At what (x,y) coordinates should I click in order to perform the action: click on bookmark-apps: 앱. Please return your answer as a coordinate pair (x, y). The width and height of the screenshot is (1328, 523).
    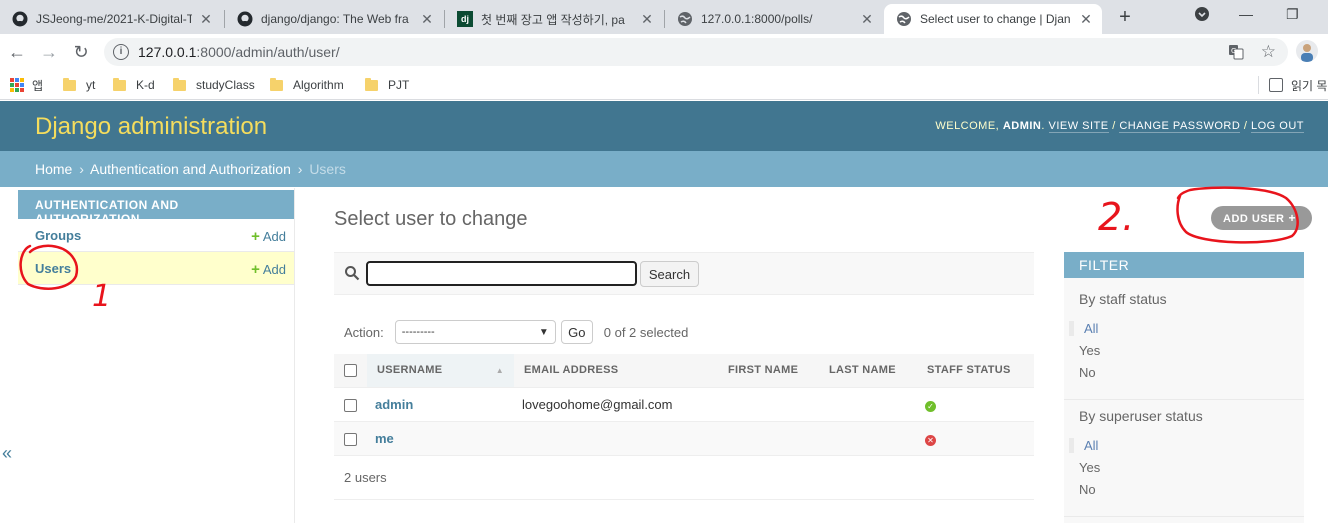
    Looking at the image, I should click on (26, 85).